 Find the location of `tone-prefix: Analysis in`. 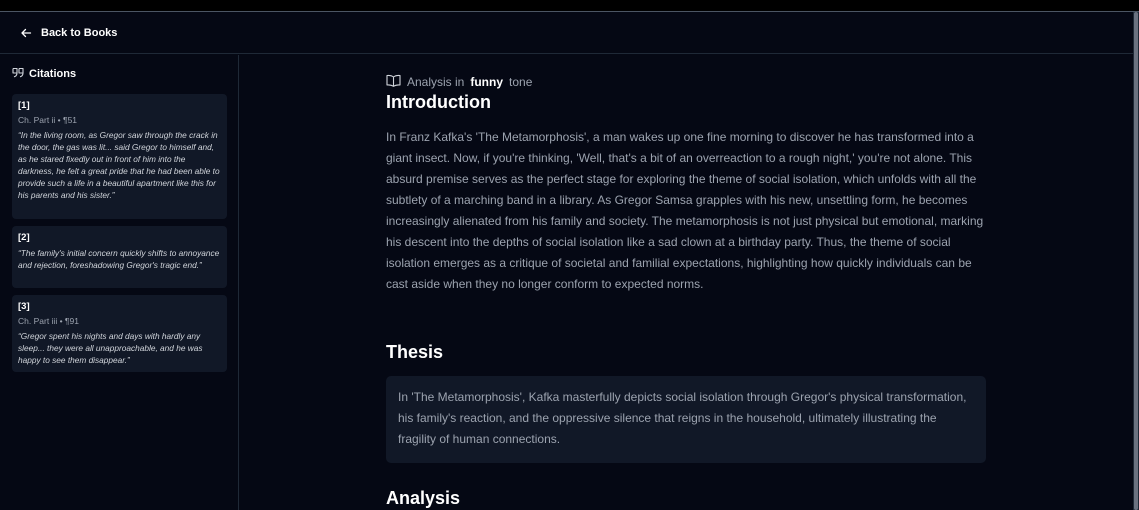

tone-prefix: Analysis in is located at coordinates (436, 82).